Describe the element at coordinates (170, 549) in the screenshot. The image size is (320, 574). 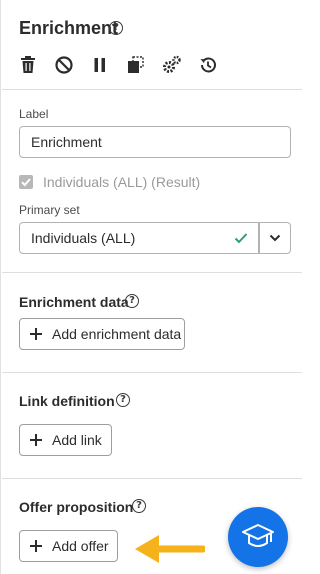
I see `annotation-arrow-icon` at that location.